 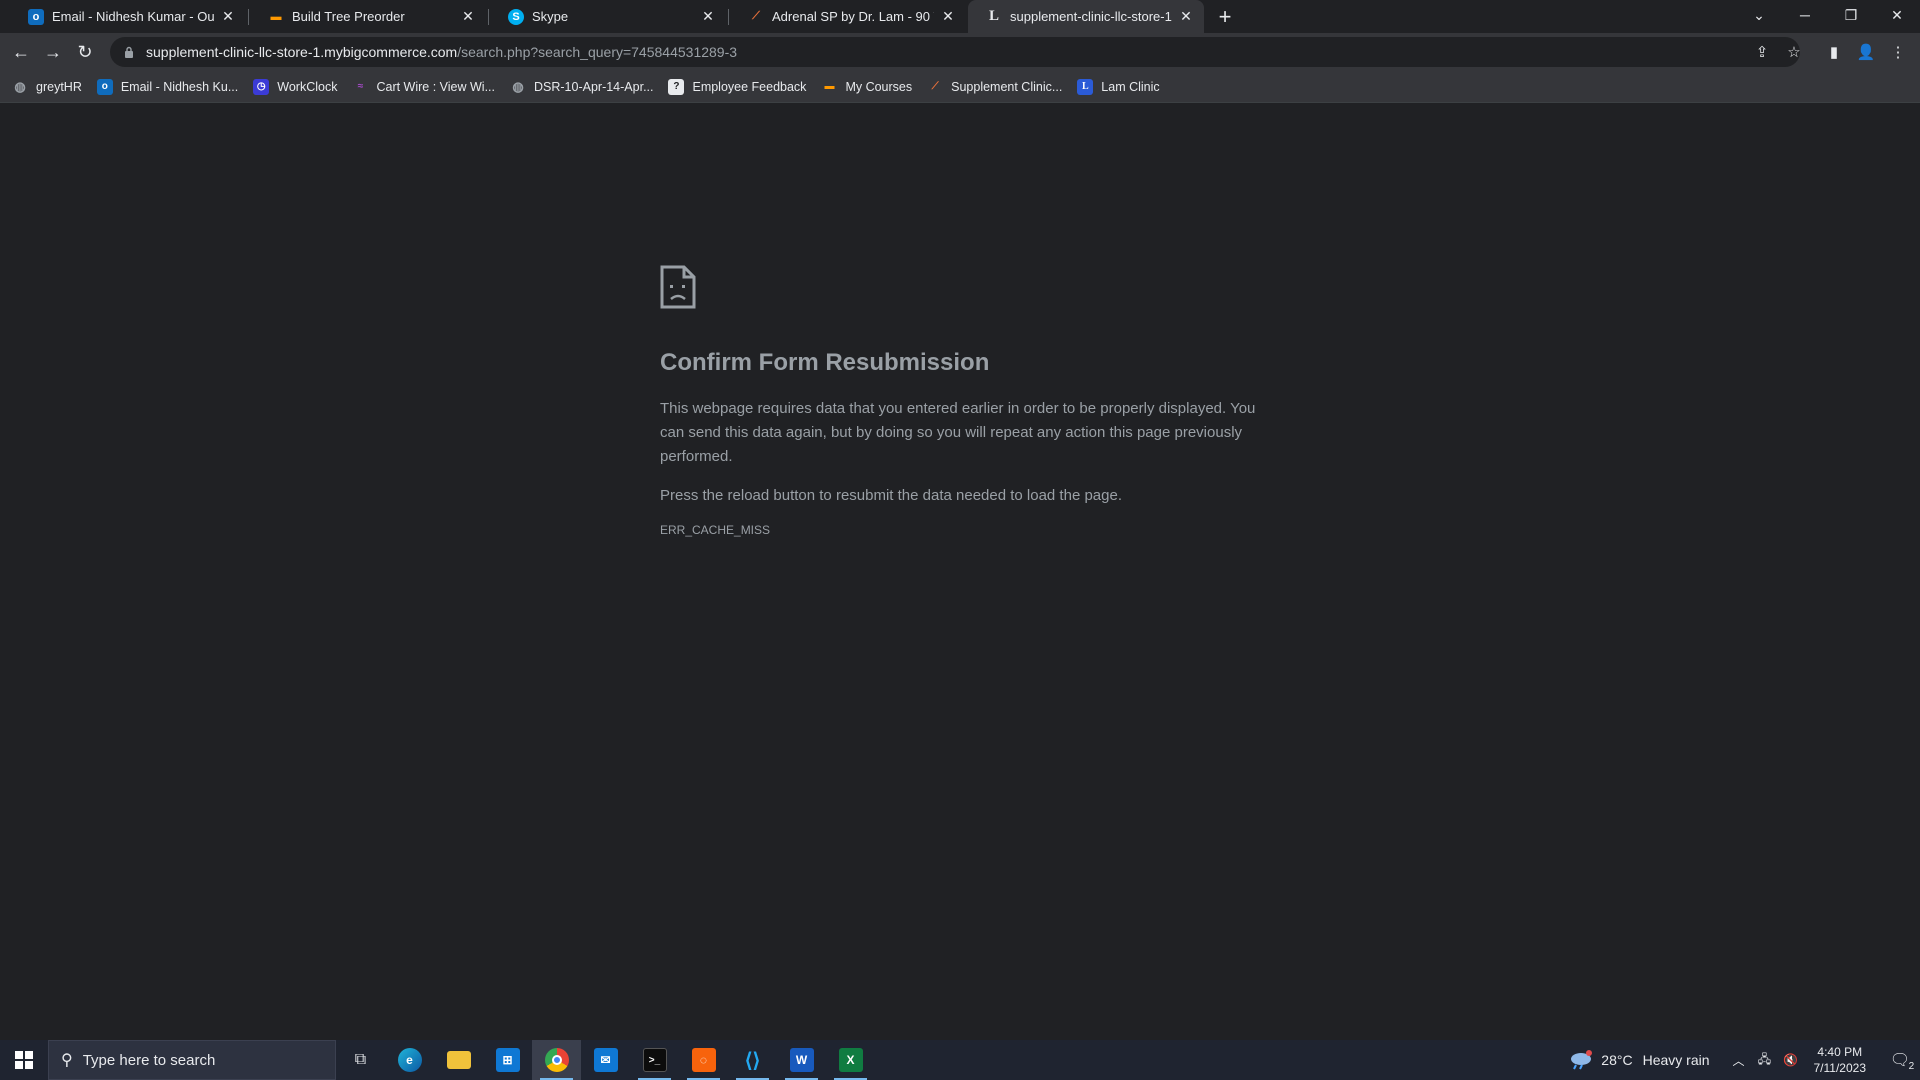 I want to click on tab-supplement-clinic-store: L supplement-clinic-llc-store-1.my ✕, so click(x=1086, y=16).